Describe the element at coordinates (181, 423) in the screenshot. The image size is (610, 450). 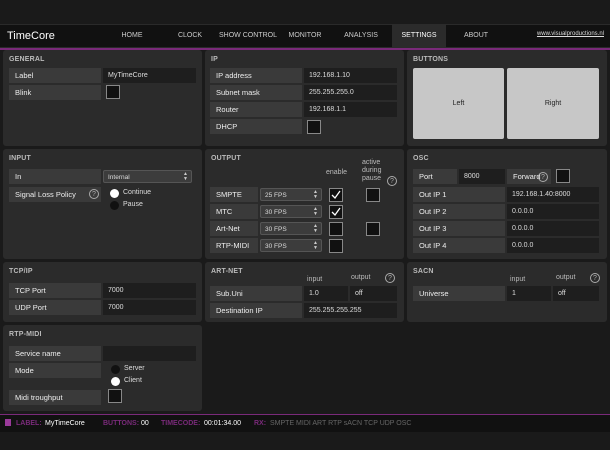
I see `status-timecode-key: TIMECODE:` at that location.